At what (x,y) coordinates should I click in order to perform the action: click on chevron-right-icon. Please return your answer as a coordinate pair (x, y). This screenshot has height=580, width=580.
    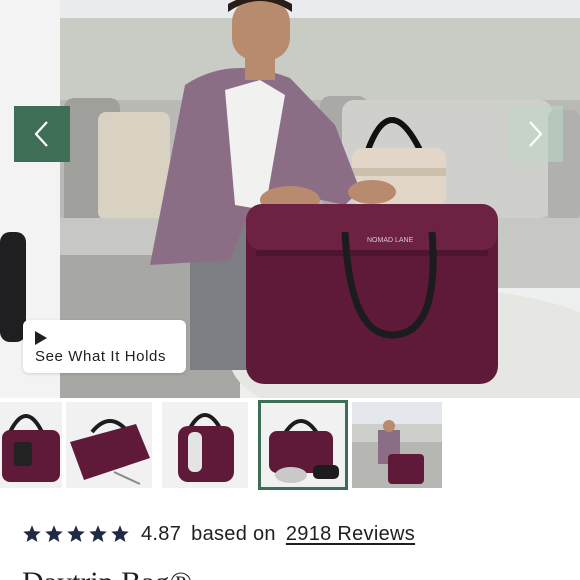
    Looking at the image, I should click on (536, 134).